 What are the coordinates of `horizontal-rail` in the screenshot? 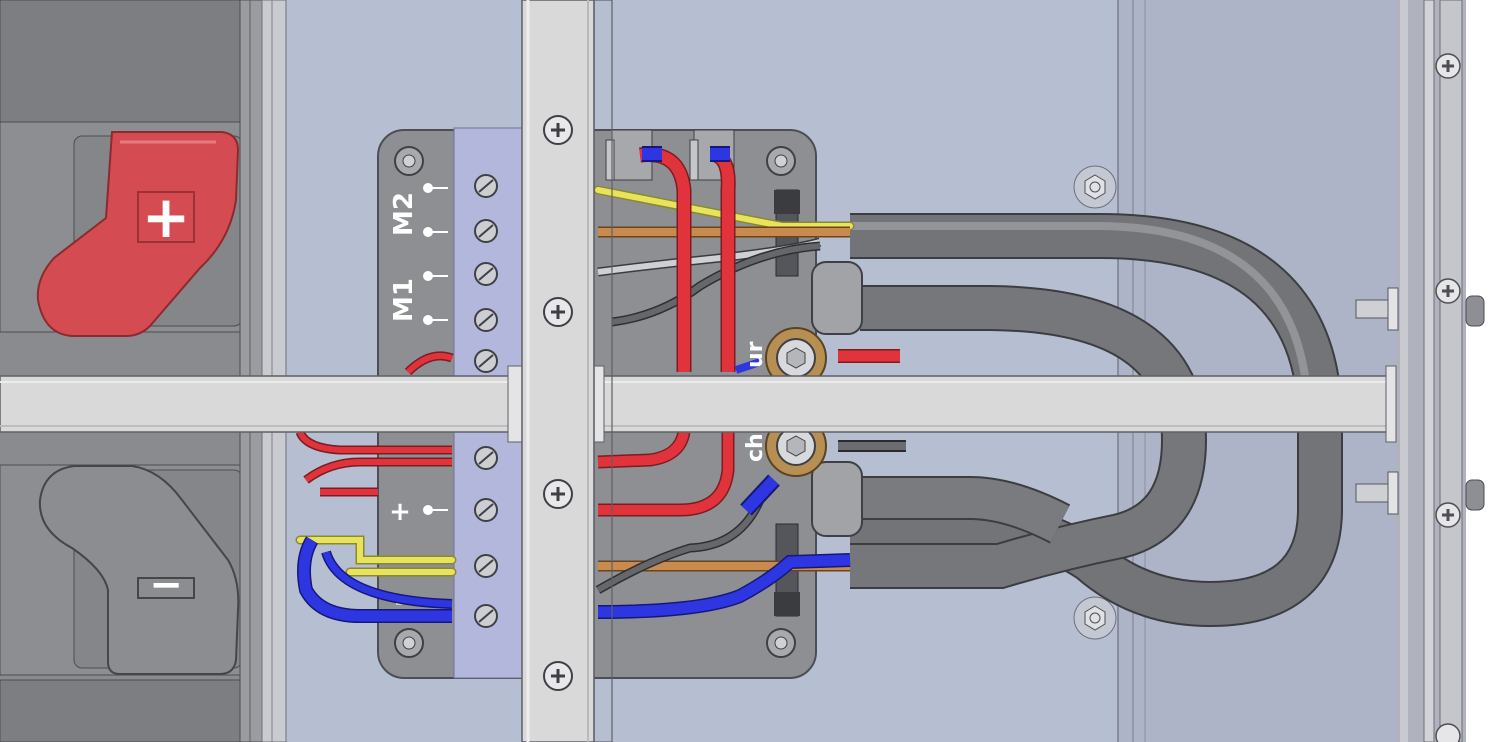 It's located at (698, 404).